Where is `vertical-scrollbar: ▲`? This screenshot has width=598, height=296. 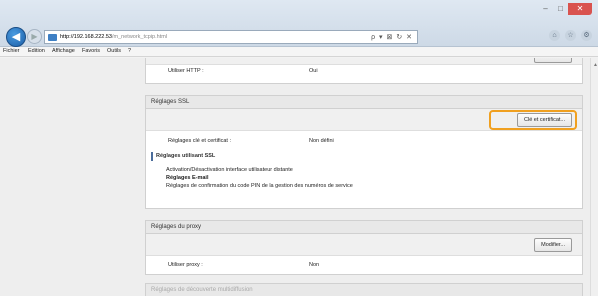
vertical-scrollbar: ▲ is located at coordinates (594, 177).